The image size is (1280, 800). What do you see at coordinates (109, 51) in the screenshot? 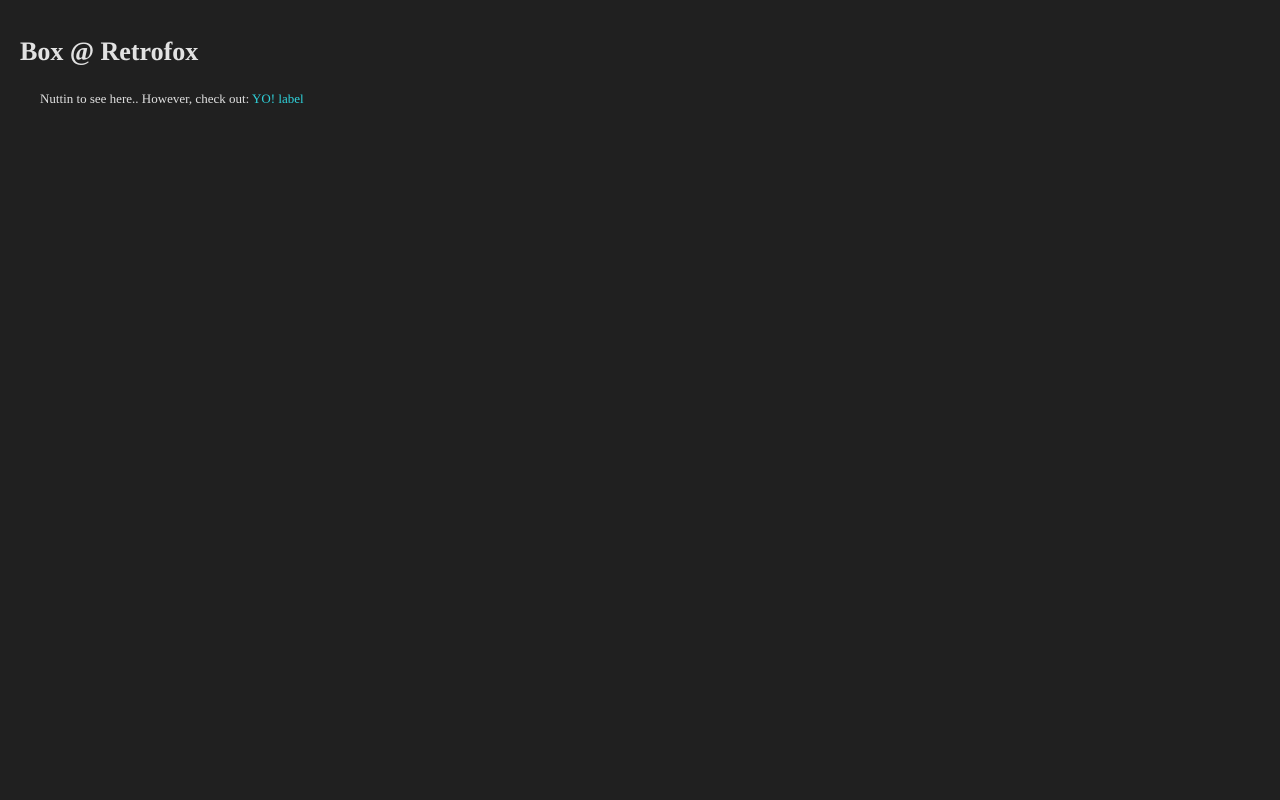
I see `page-title: Box @ Retrofox` at bounding box center [109, 51].